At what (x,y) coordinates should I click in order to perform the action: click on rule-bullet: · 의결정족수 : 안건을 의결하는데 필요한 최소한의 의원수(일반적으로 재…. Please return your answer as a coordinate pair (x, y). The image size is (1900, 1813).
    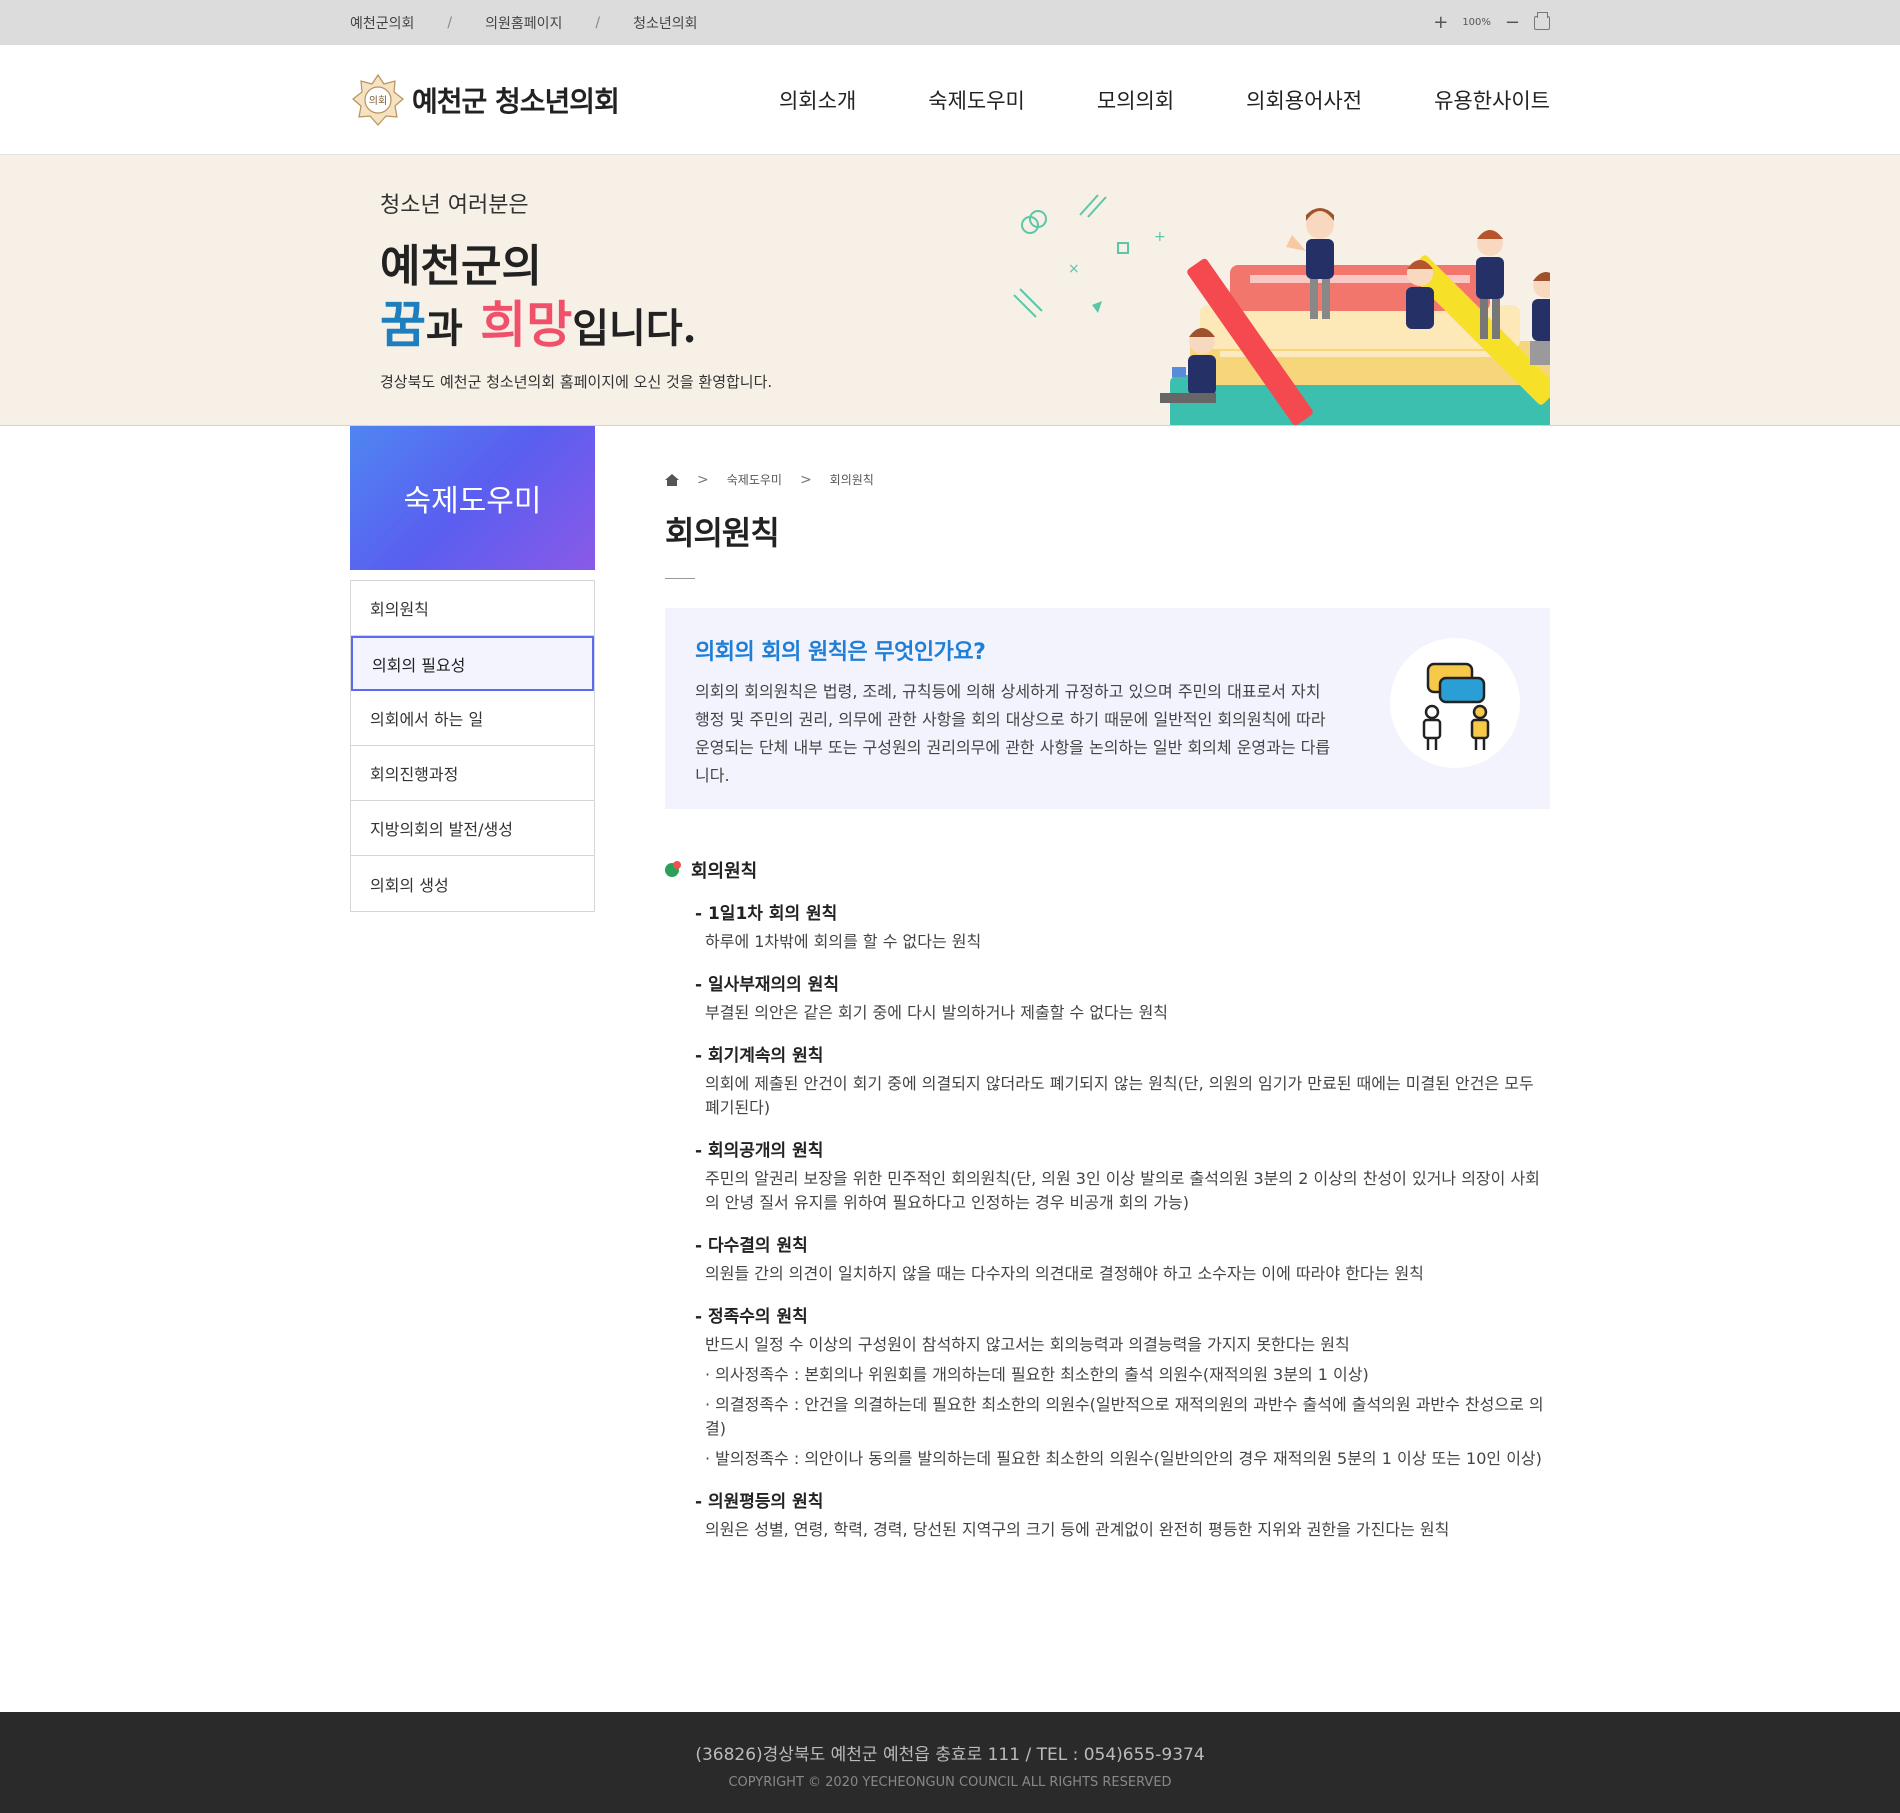
    Looking at the image, I should click on (1124, 1416).